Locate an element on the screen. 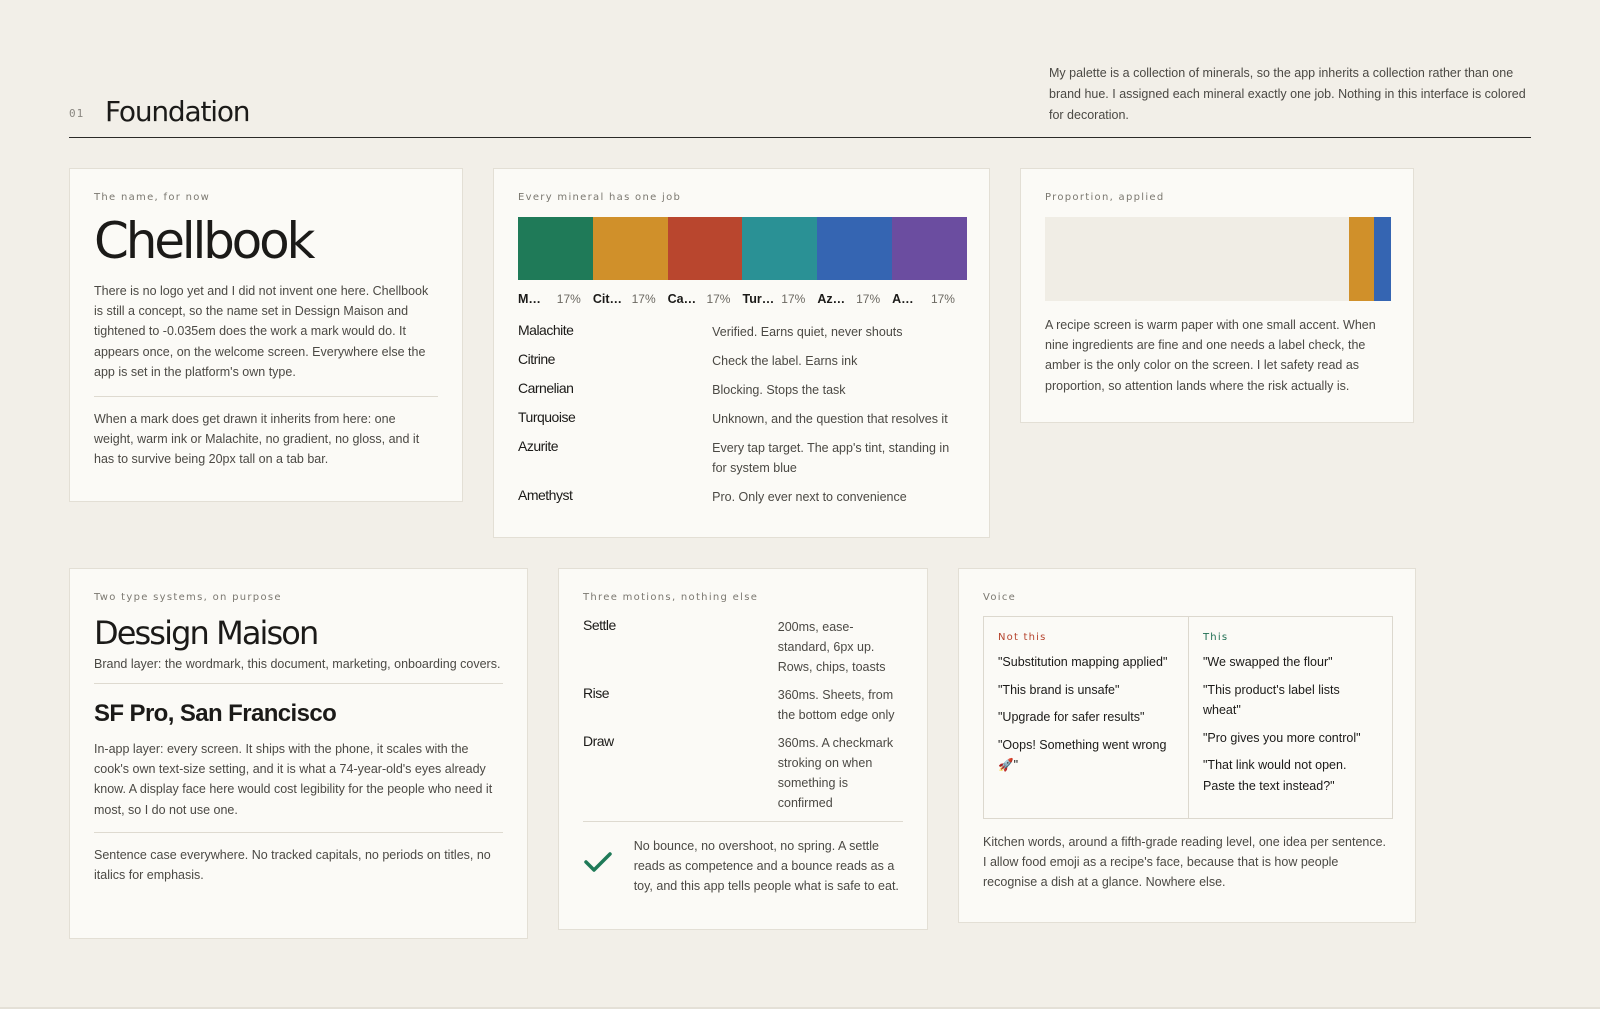 The height and width of the screenshot is (1009, 1600). card-eyebrow: Voice is located at coordinates (1000, 597).